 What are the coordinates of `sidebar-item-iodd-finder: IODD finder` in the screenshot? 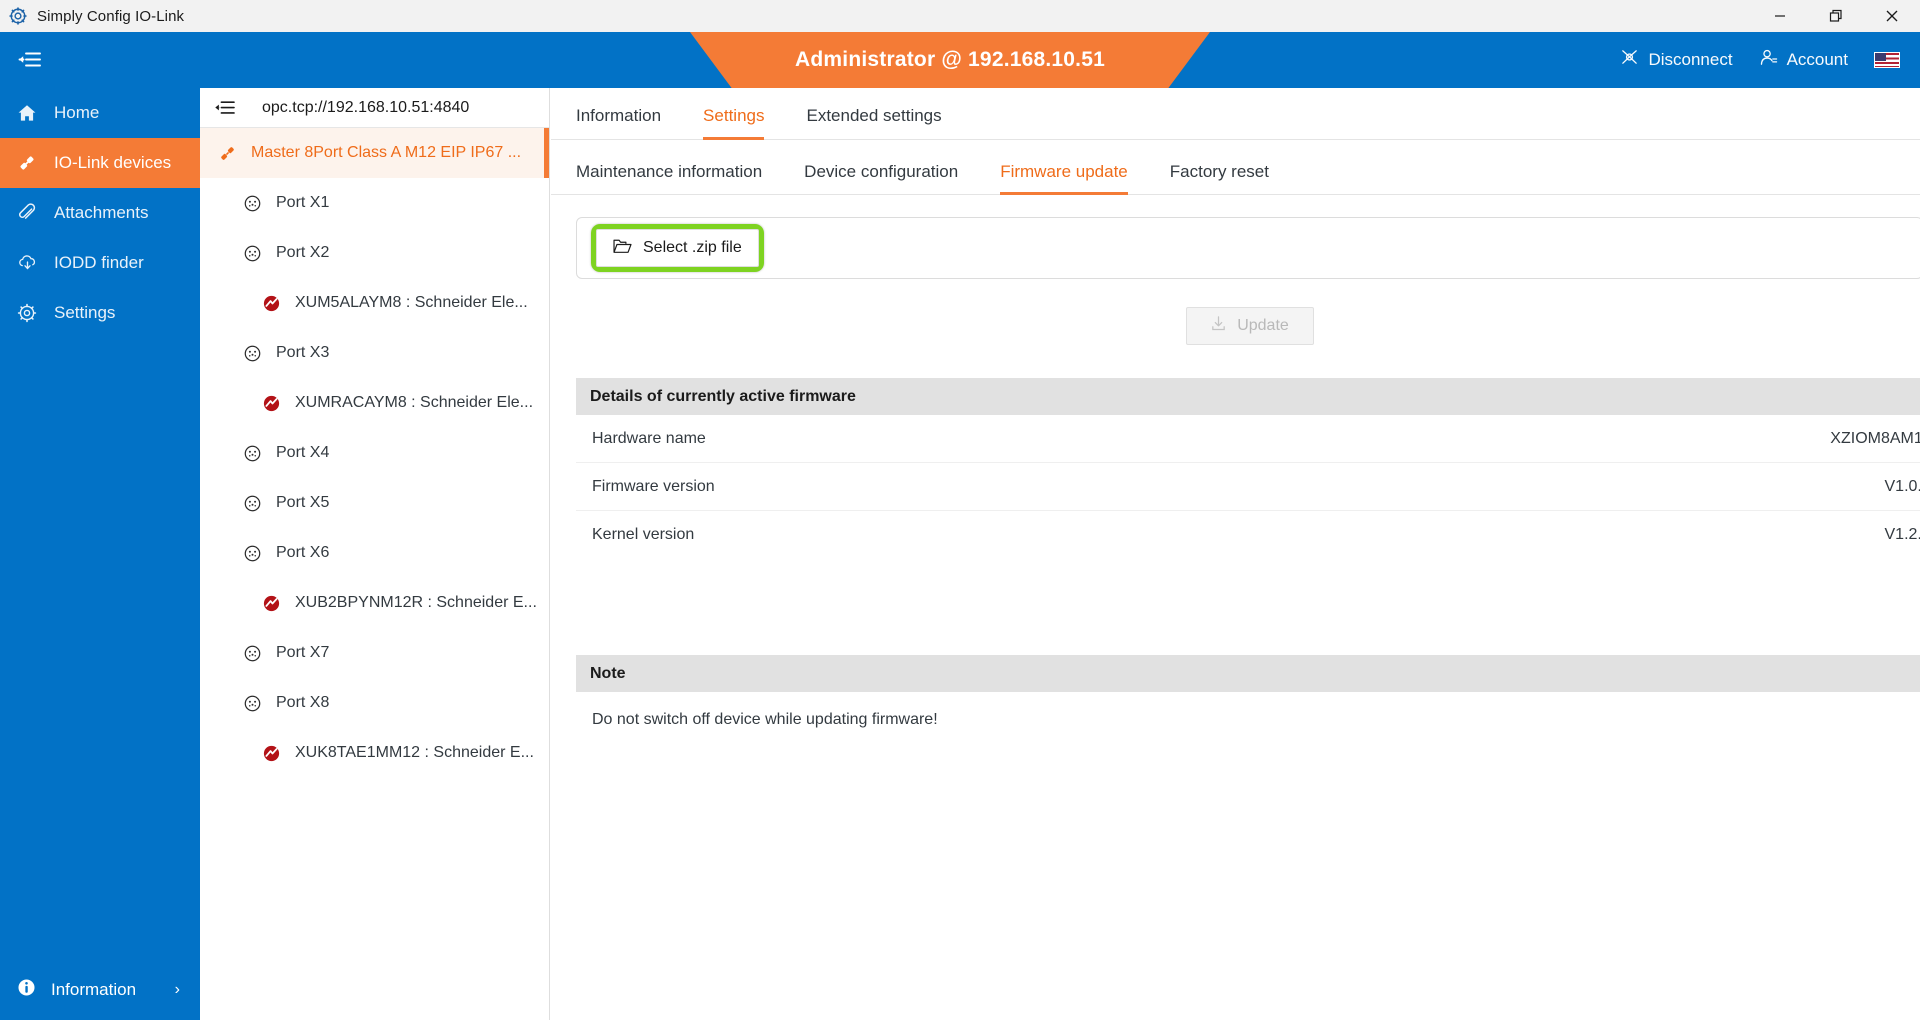 It's located at (100, 263).